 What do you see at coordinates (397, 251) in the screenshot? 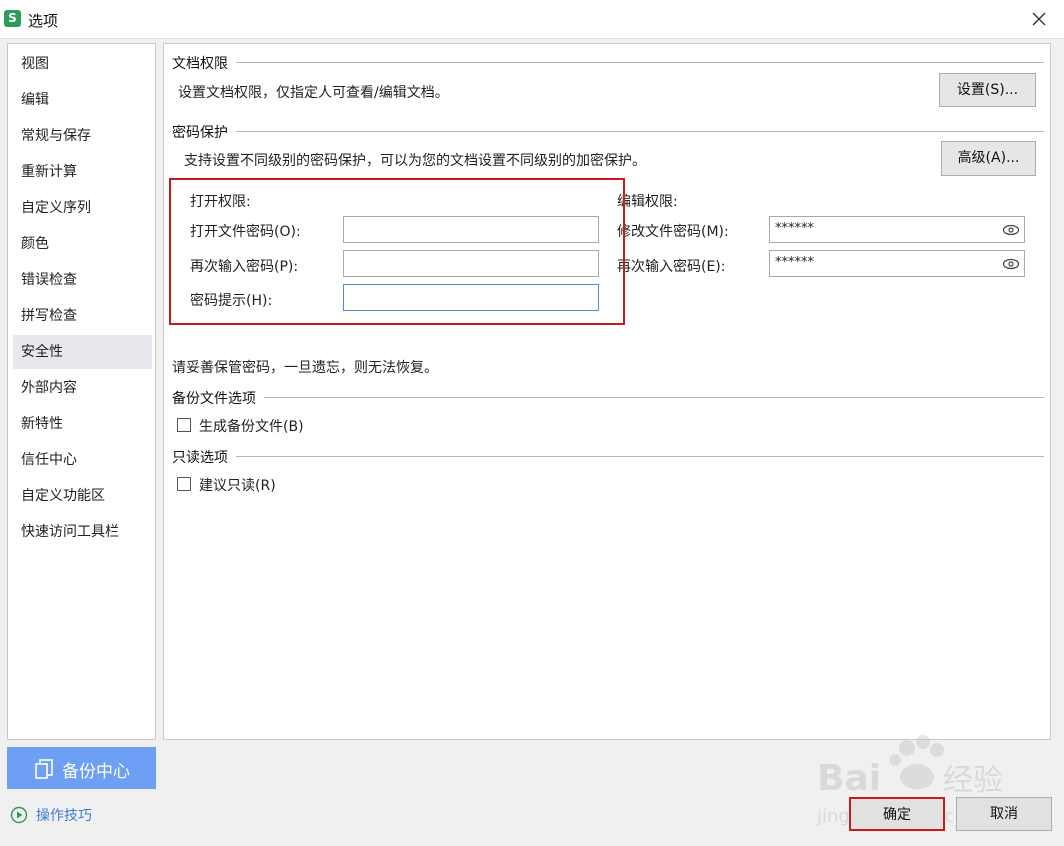
I see `highlight-box` at bounding box center [397, 251].